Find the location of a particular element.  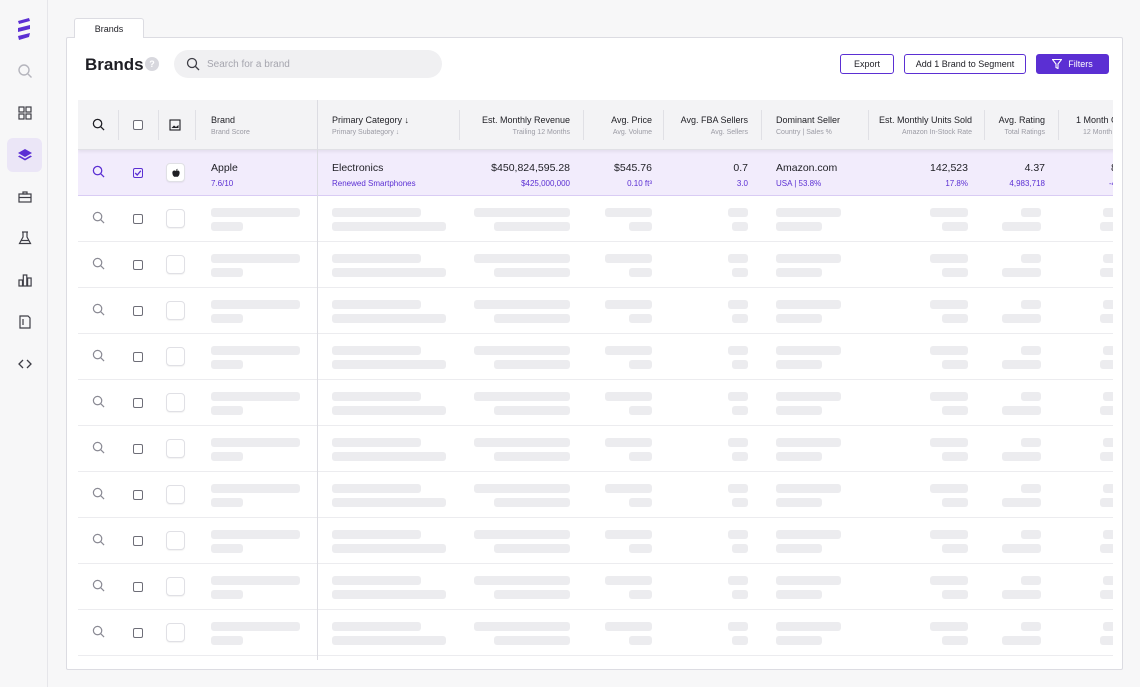

sidebar-item-reports is located at coordinates (24, 322).